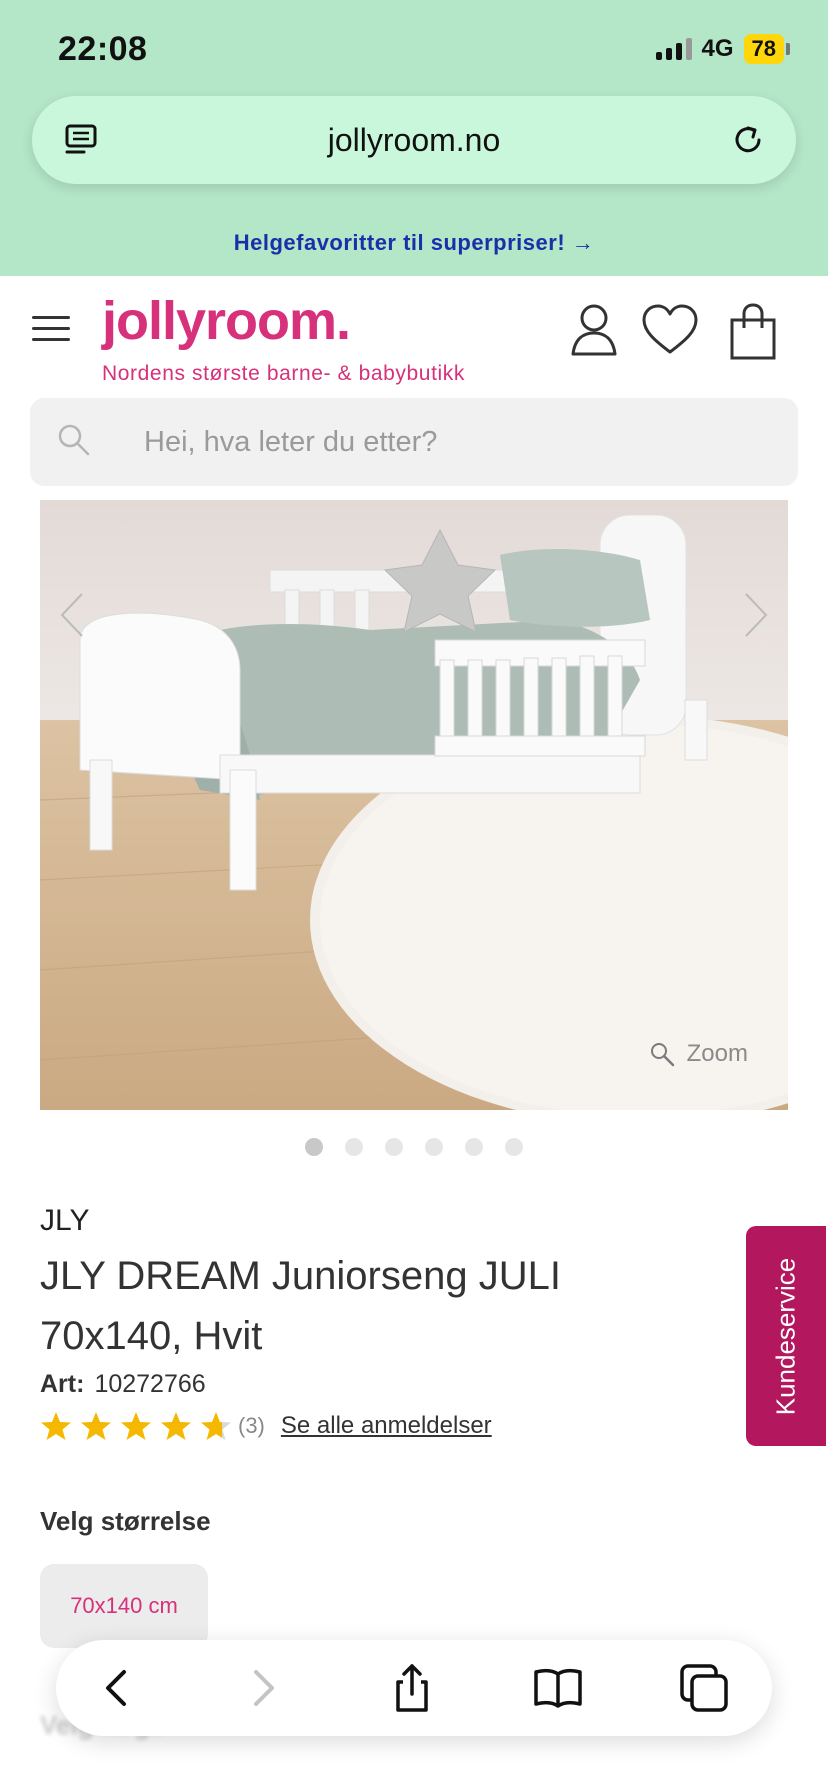 This screenshot has width=828, height=1792. What do you see at coordinates (103, 49) in the screenshot?
I see `status-time: 22:08` at bounding box center [103, 49].